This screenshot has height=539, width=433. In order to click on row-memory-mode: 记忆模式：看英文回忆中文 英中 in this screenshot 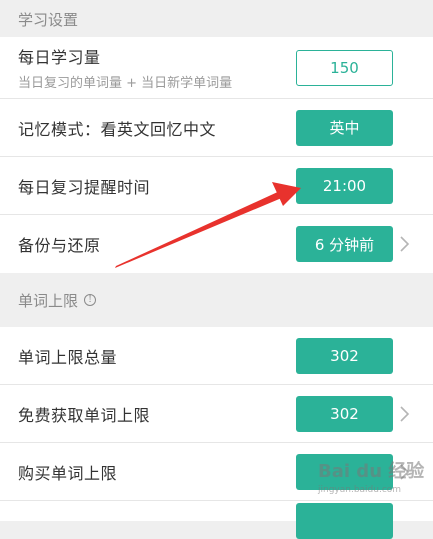, I will do `click(216, 128)`.